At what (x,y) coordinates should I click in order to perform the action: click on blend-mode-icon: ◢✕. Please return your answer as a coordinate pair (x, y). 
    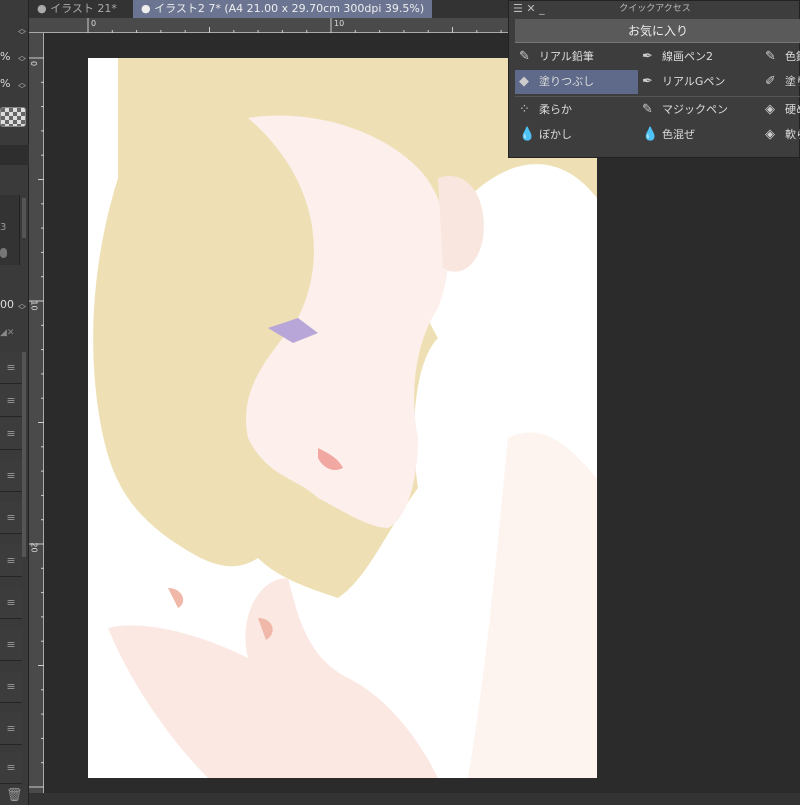
    Looking at the image, I should click on (10, 333).